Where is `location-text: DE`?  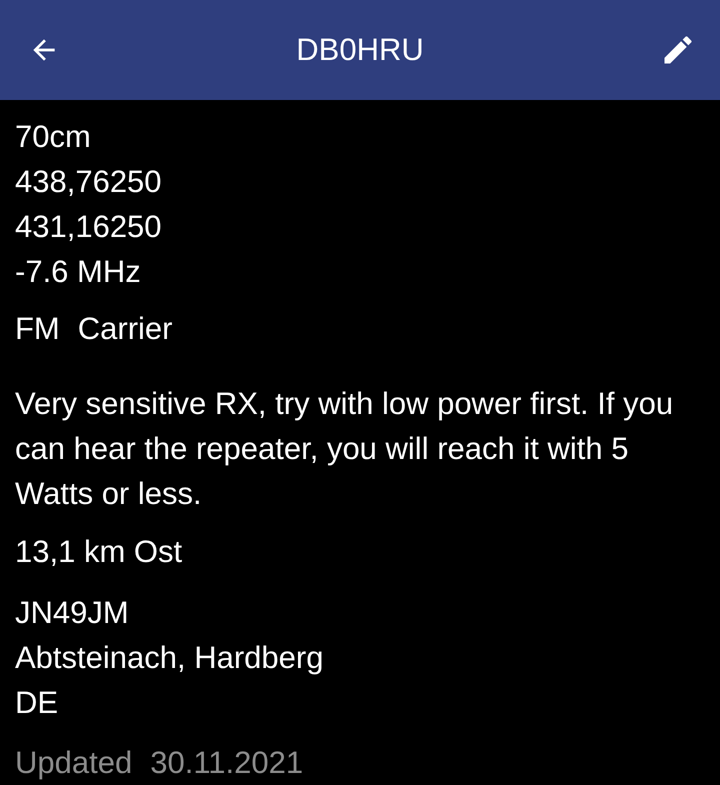 location-text: DE is located at coordinates (37, 703).